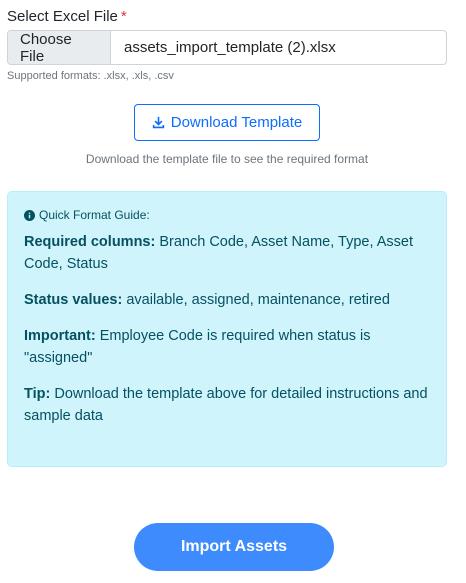  Describe the element at coordinates (227, 215) in the screenshot. I see `guide-header: Quick Format Guide:` at that location.